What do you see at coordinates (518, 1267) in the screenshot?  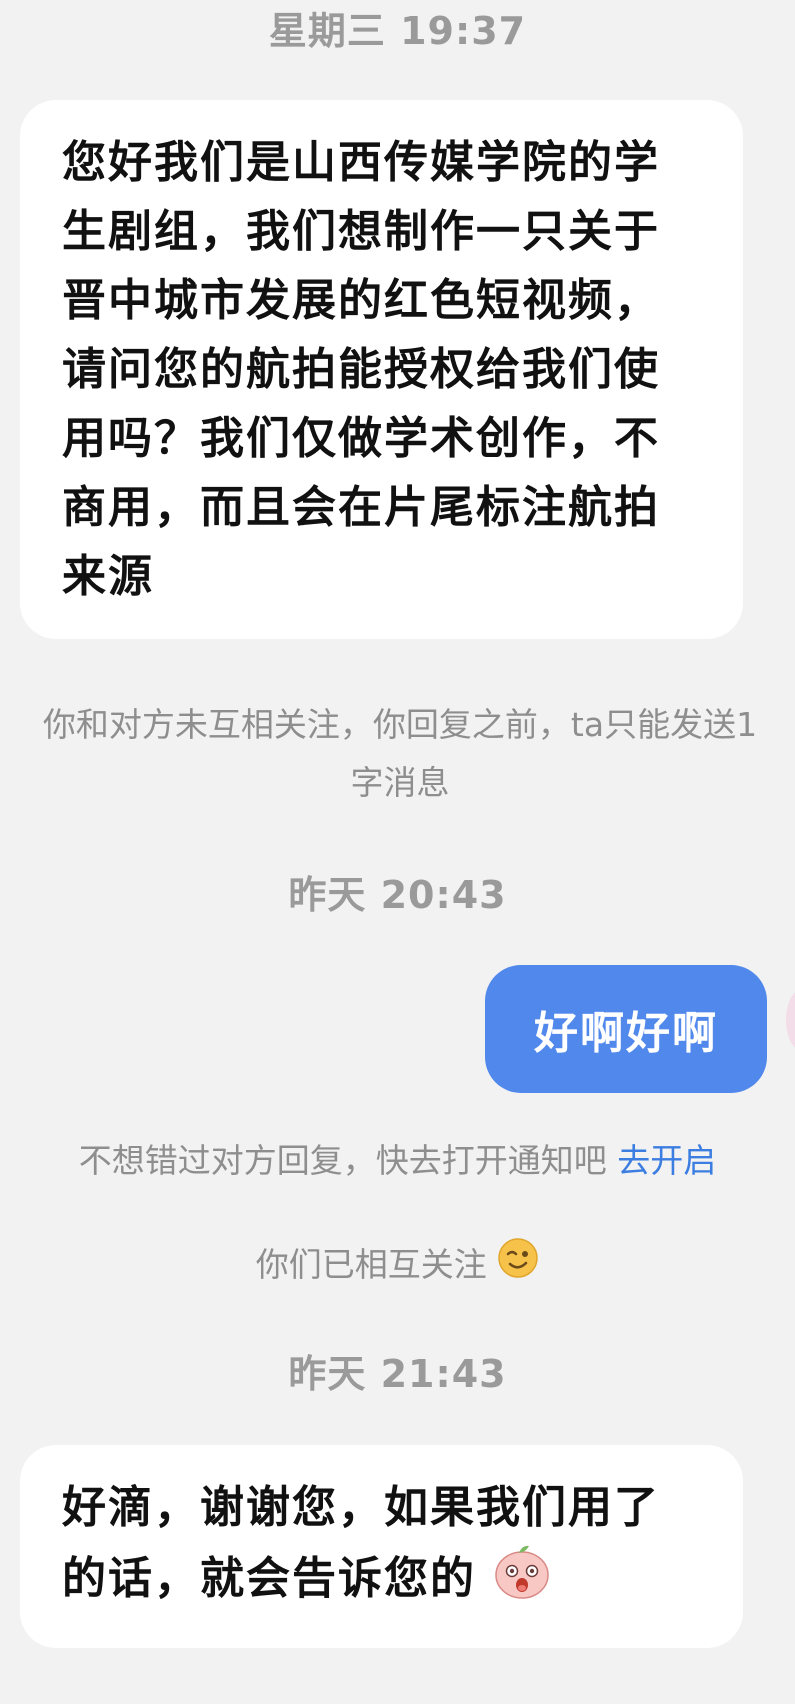 I see `wink-emoji-icon` at bounding box center [518, 1267].